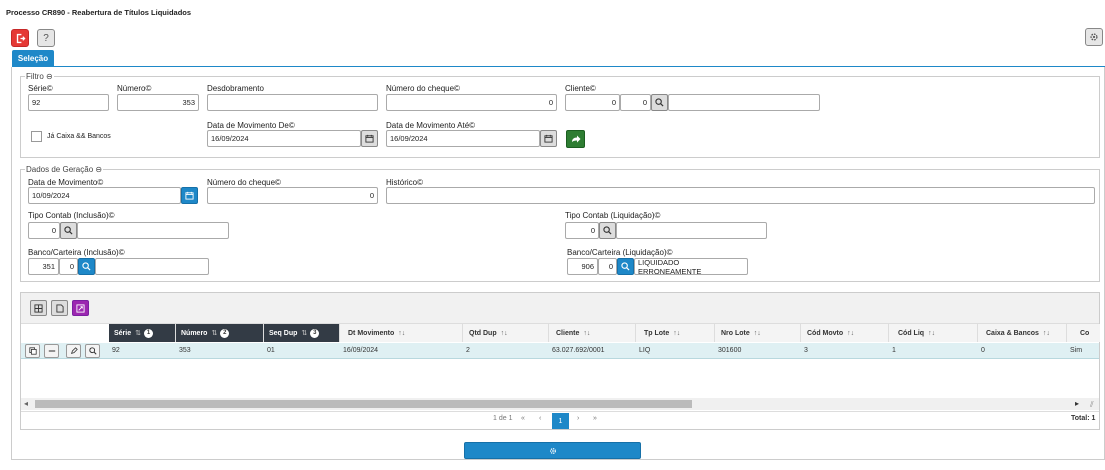  Describe the element at coordinates (401, 333) in the screenshot. I see `col-dt-movimento: Dt Movimento ↑↓` at that location.